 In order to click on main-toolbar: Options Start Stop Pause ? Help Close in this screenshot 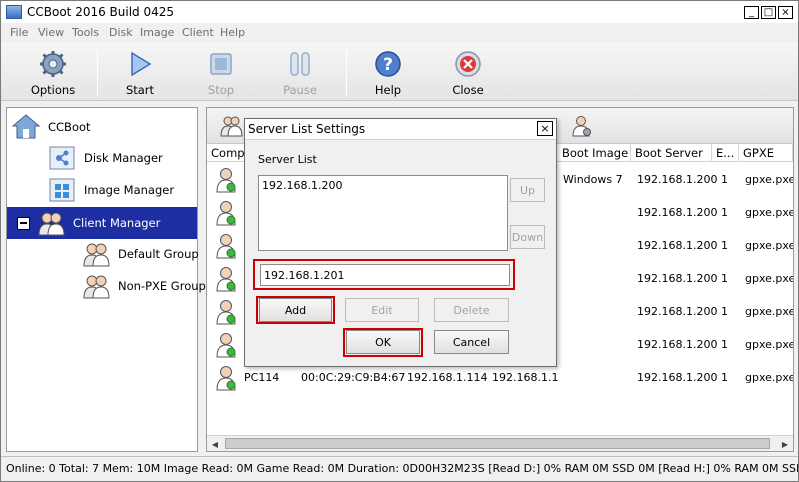, I will do `click(399, 72)`.